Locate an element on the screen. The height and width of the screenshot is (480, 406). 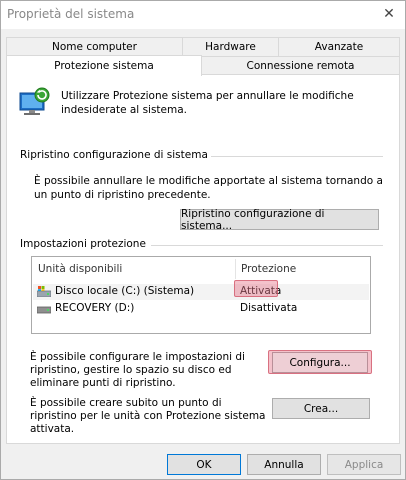
ok-button: OK is located at coordinates (204, 464).